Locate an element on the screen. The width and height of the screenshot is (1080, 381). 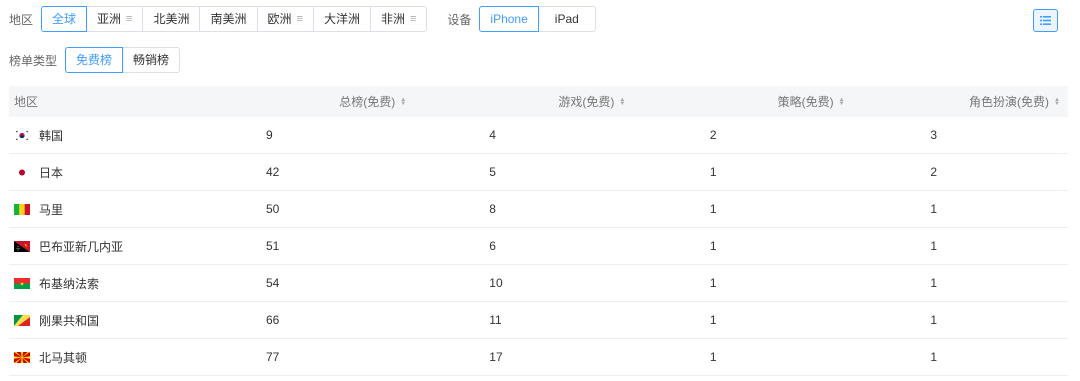
region-button-north-america: 北美洲 is located at coordinates (171, 19).